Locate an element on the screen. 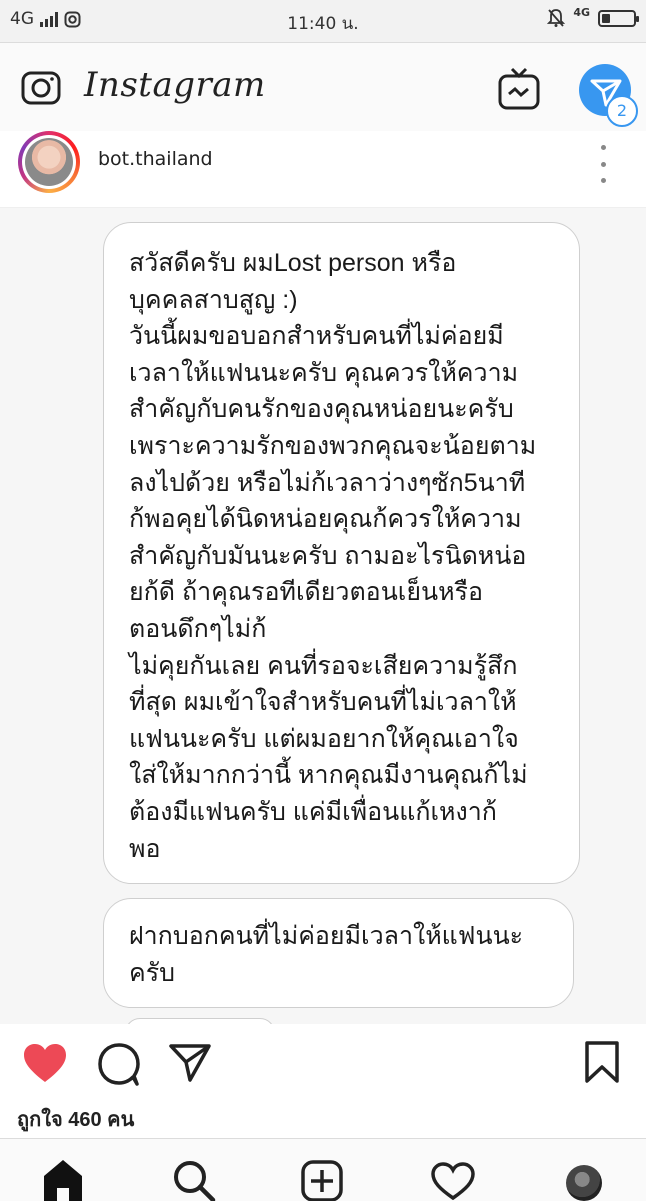  mute-bell-icon is located at coordinates (556, 18).